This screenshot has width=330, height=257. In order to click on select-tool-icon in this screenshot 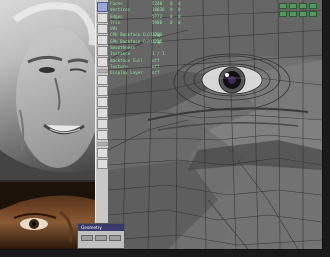, I will do `click(102, 7)`.